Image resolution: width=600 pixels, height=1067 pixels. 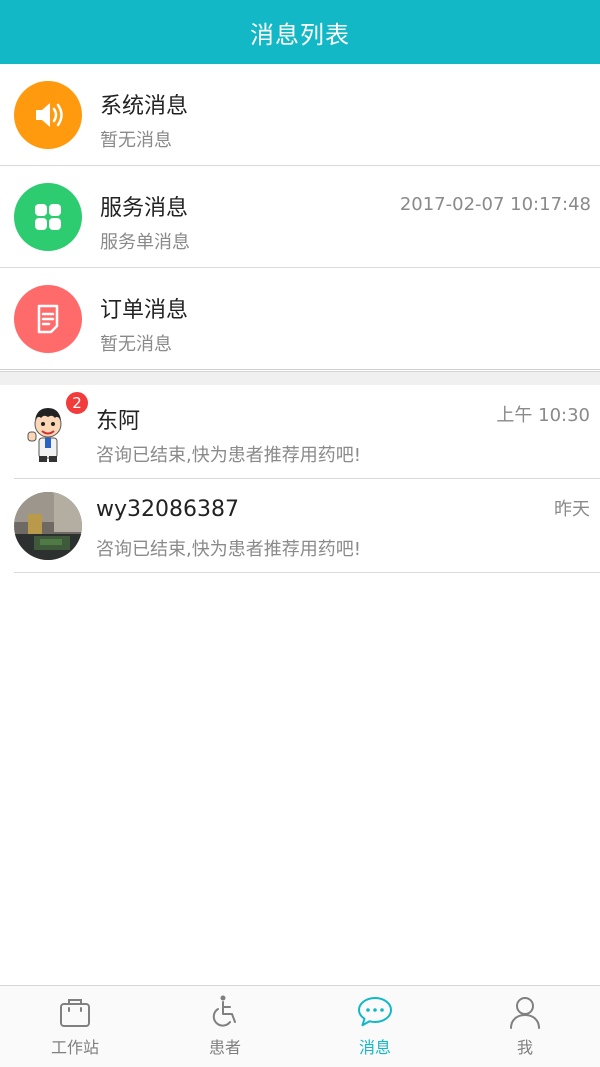 I want to click on service-message-item: 服务消息 服务单消息 2017-02-07 10:17:48, so click(x=300, y=217).